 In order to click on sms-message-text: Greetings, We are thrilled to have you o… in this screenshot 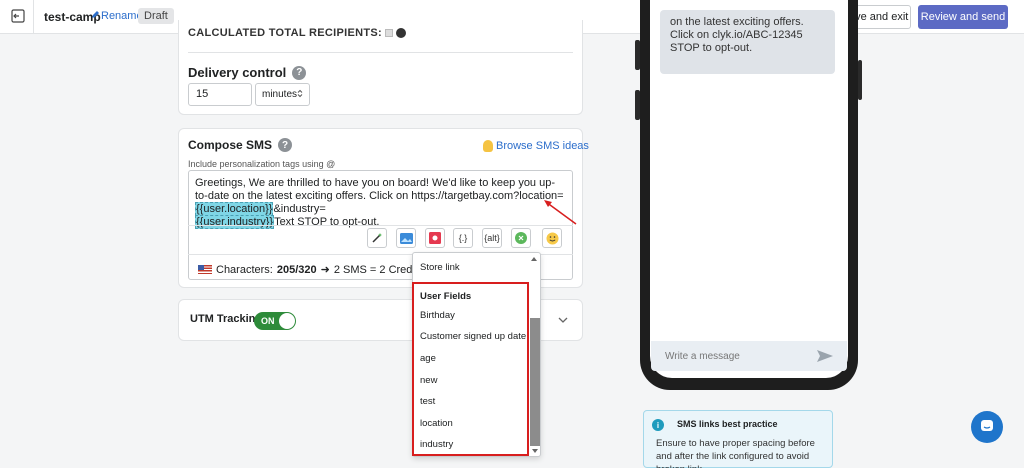, I will do `click(380, 203)`.